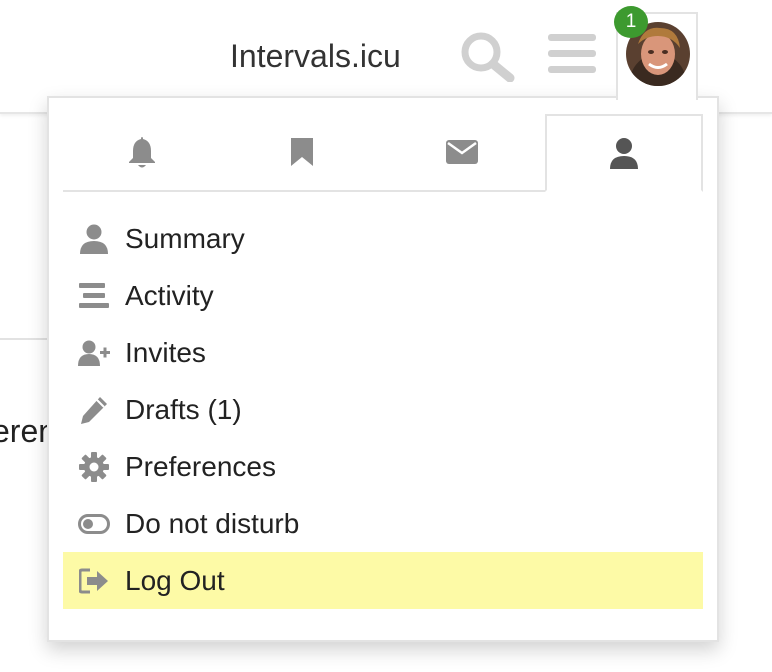 This screenshot has height=672, width=772. I want to click on site-title: Intervals.icu, so click(315, 56).